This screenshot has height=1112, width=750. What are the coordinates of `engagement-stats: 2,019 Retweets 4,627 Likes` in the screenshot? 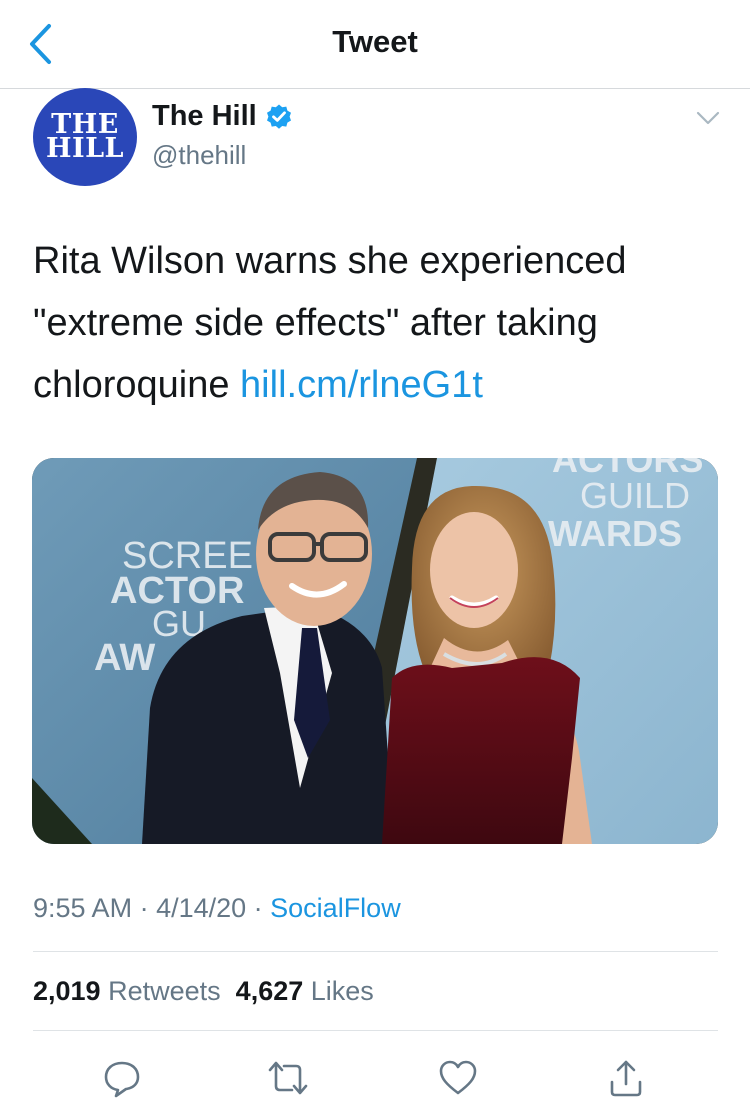 It's located at (203, 991).